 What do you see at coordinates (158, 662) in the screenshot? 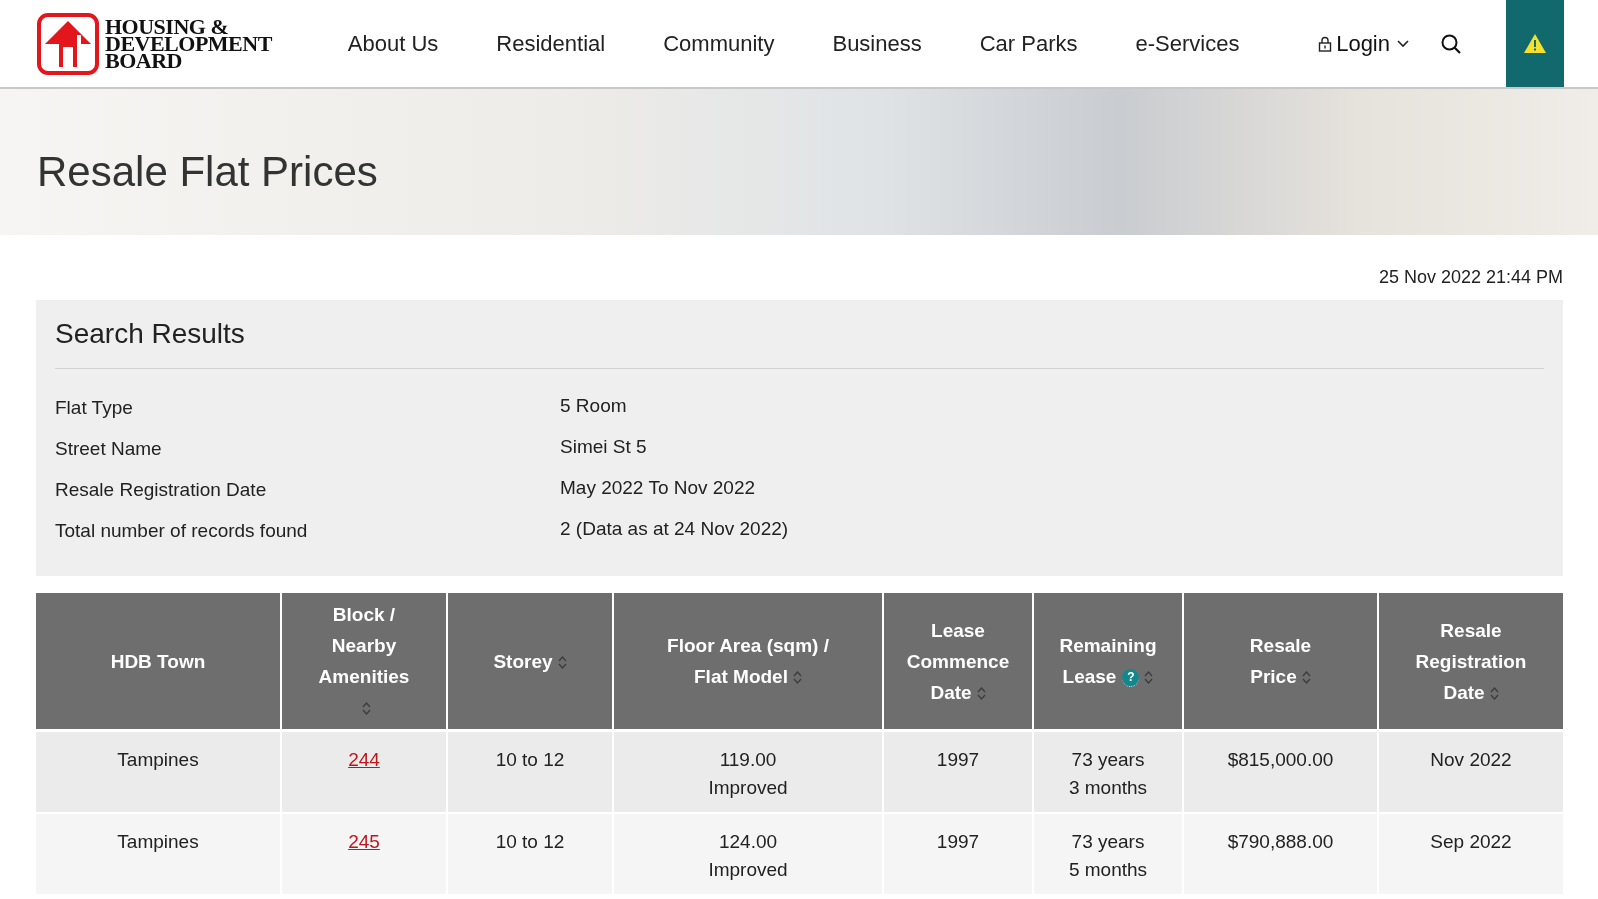
I see `column-header: HDB Town` at bounding box center [158, 662].